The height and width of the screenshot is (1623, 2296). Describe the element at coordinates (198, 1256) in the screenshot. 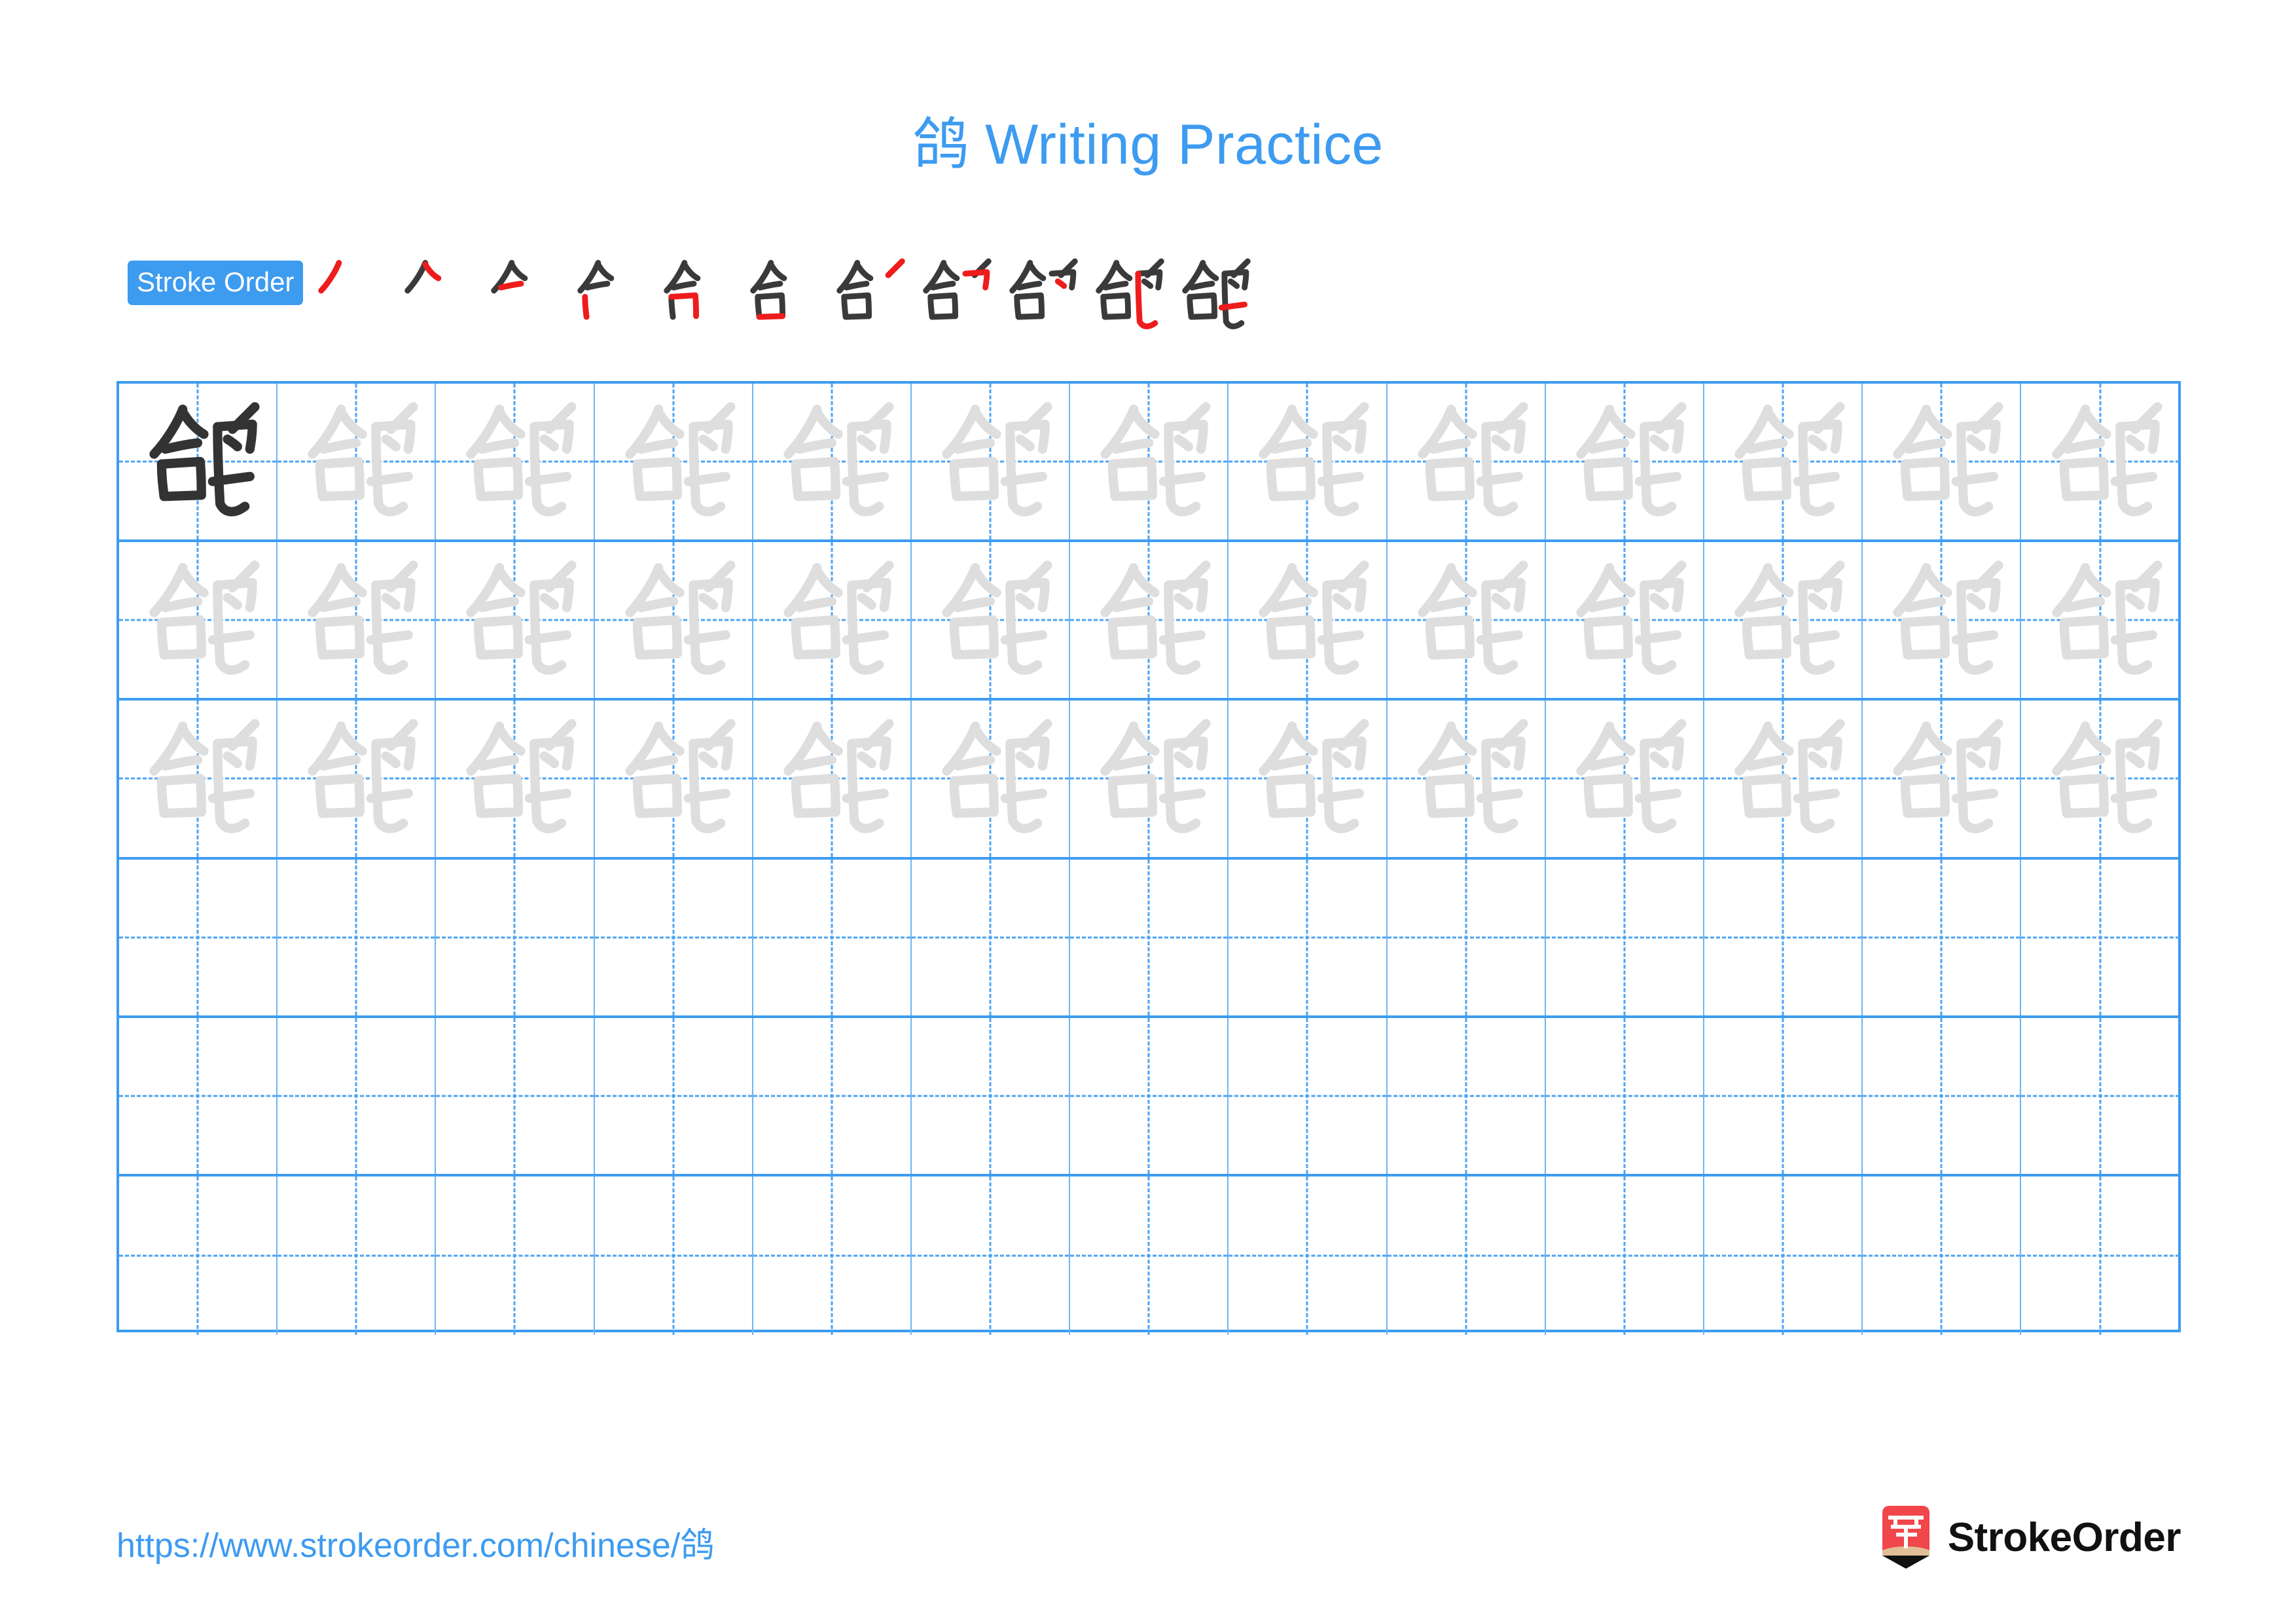

I see `practice-cell-r6-c1` at that location.